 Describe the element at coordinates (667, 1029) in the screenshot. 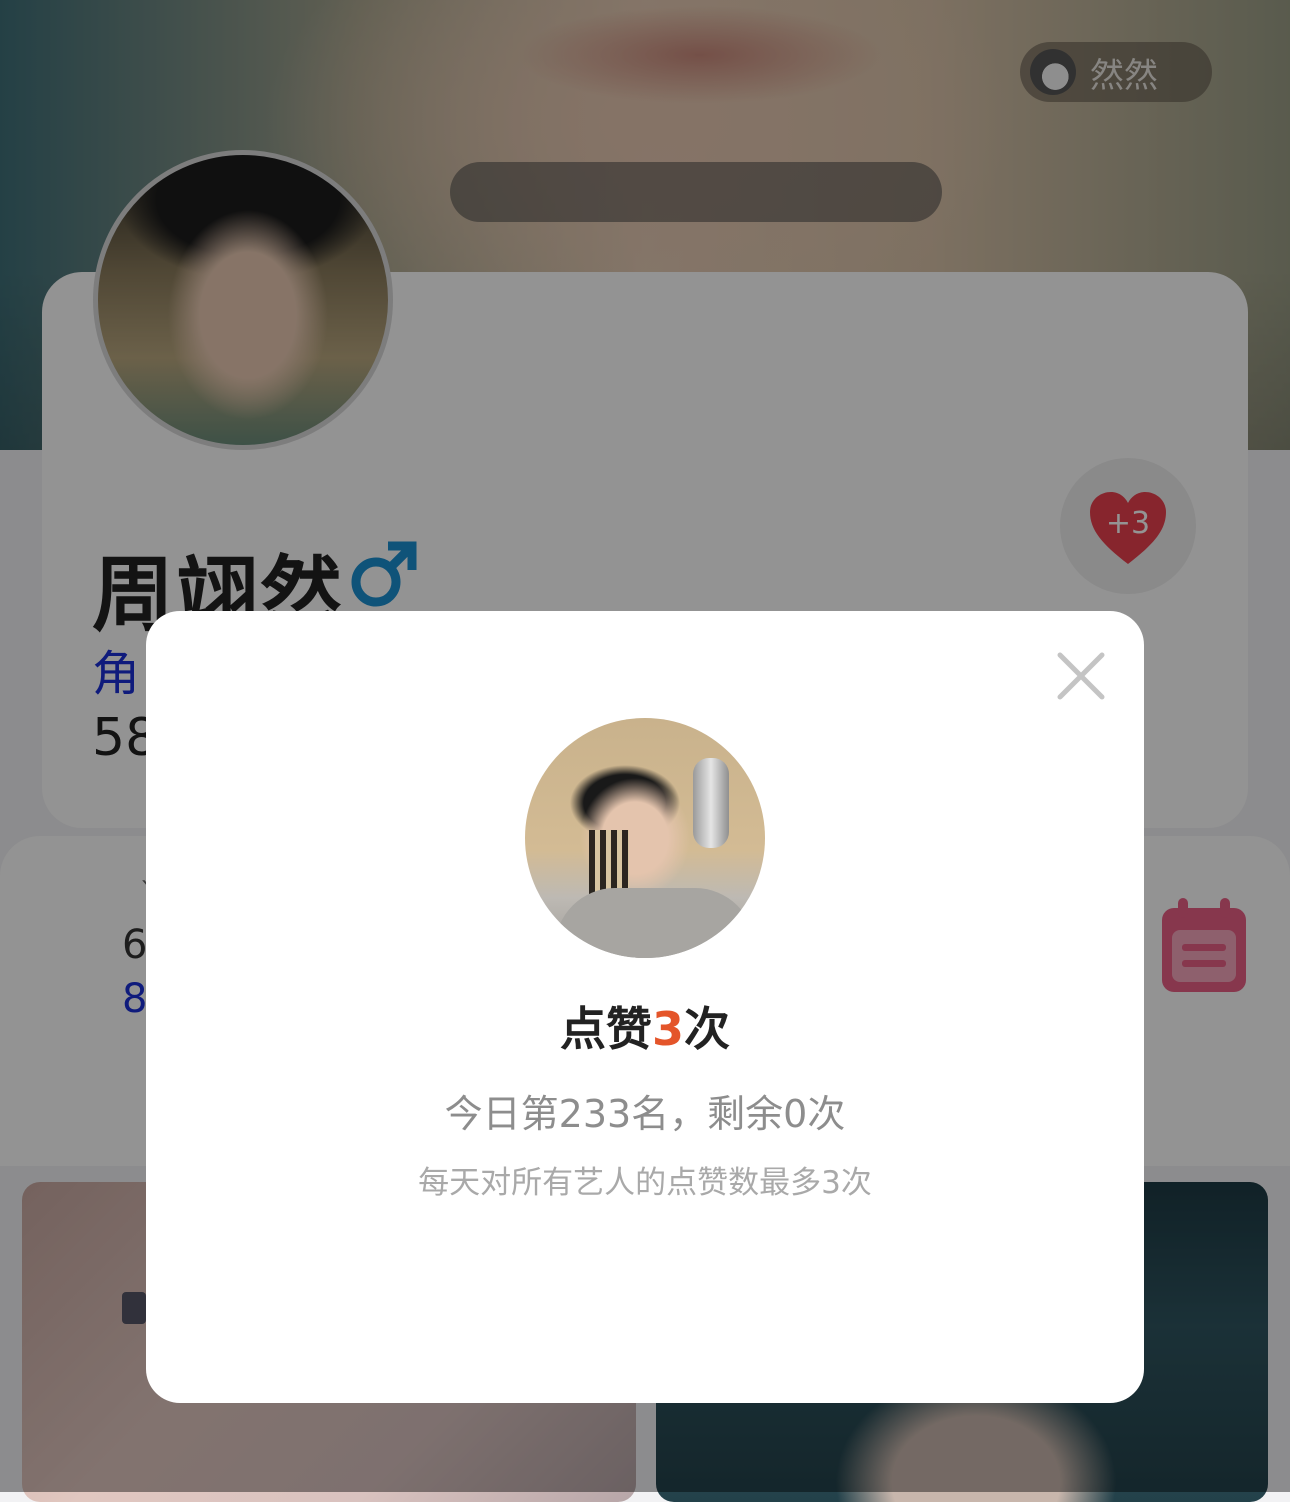

I see `like-count-number: 3` at that location.